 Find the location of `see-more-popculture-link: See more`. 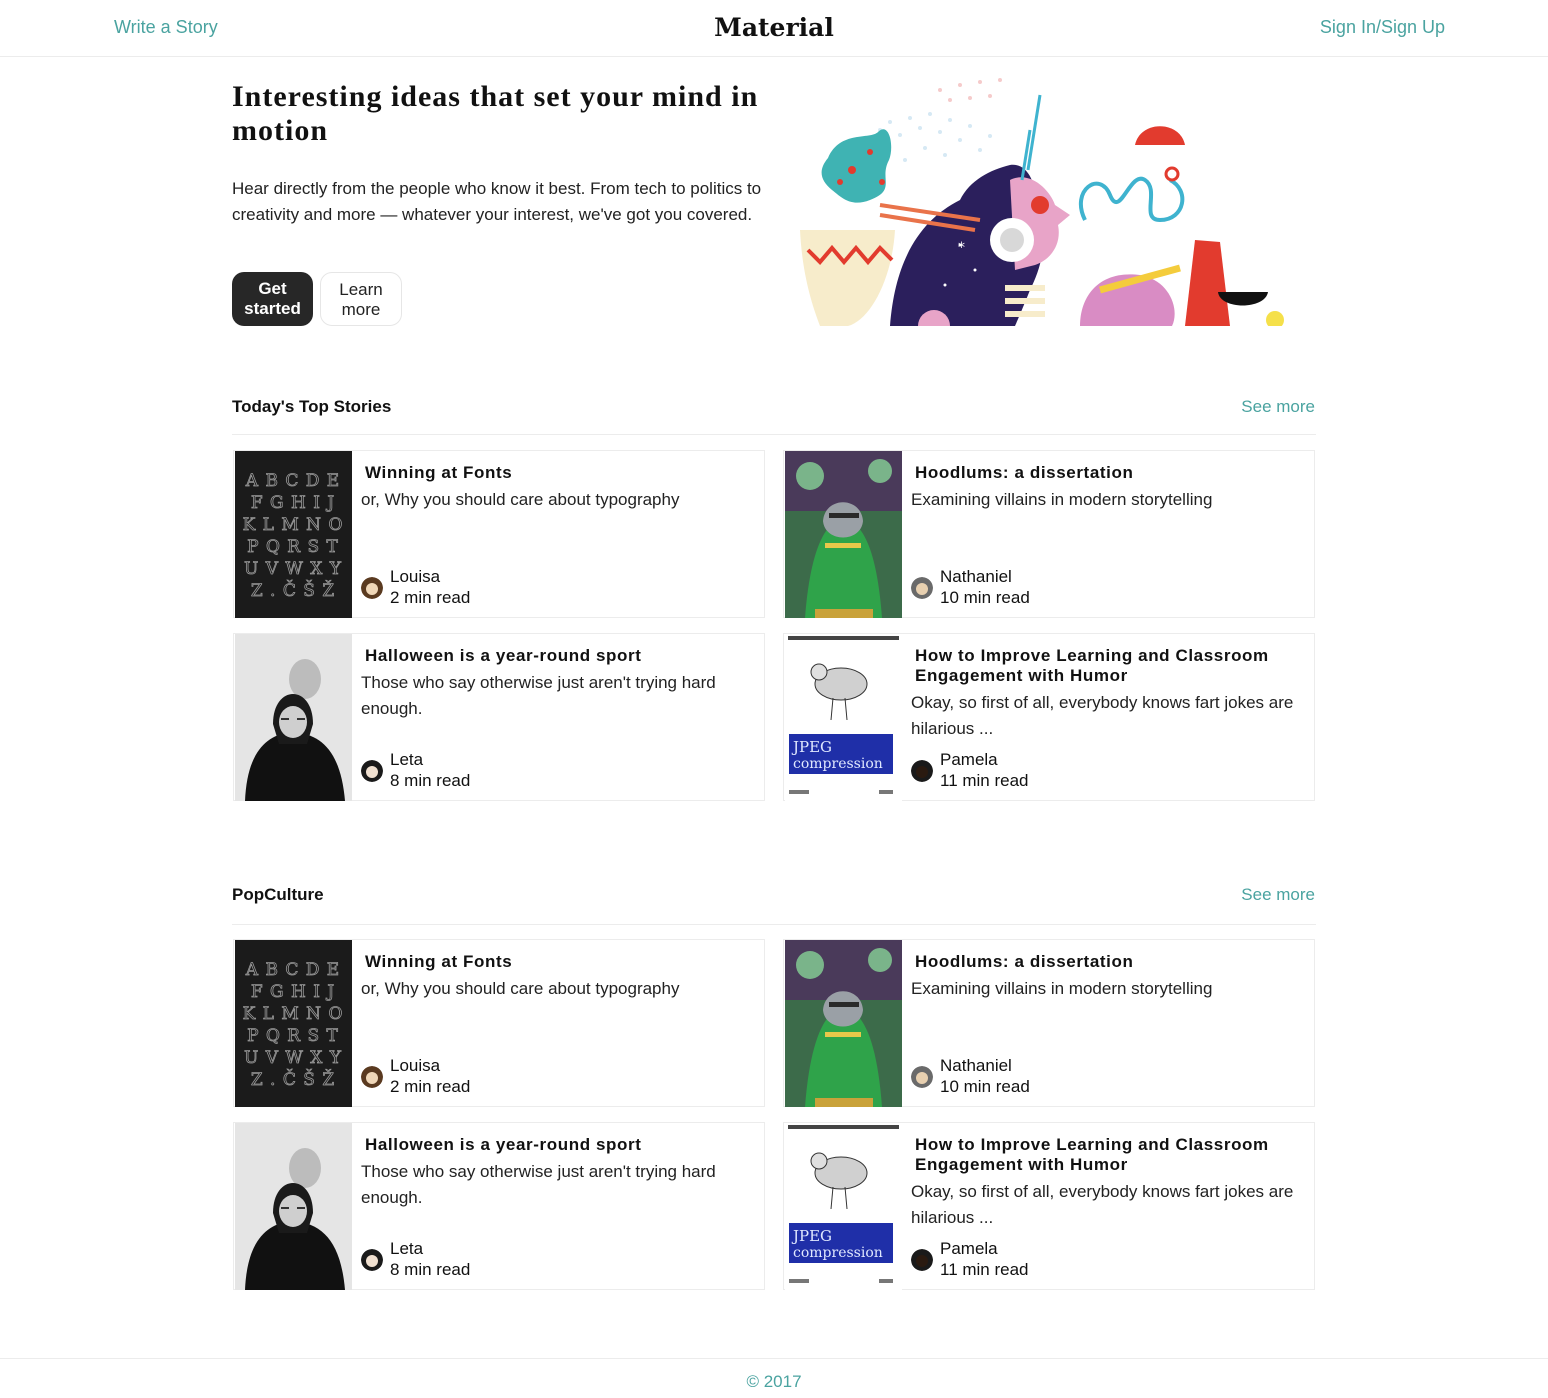

see-more-popculture-link: See more is located at coordinates (1278, 895).